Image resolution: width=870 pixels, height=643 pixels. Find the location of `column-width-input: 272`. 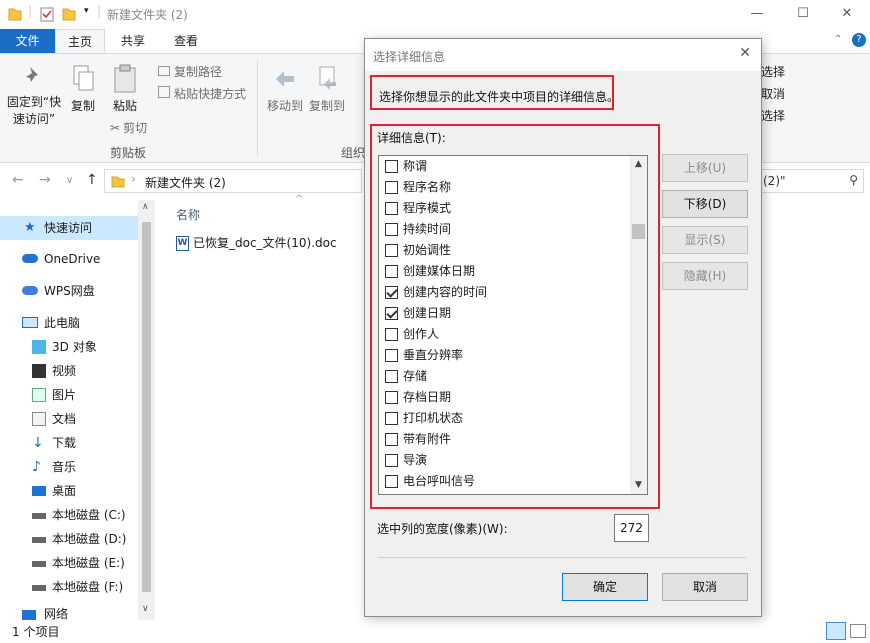

column-width-input: 272 is located at coordinates (631, 528).